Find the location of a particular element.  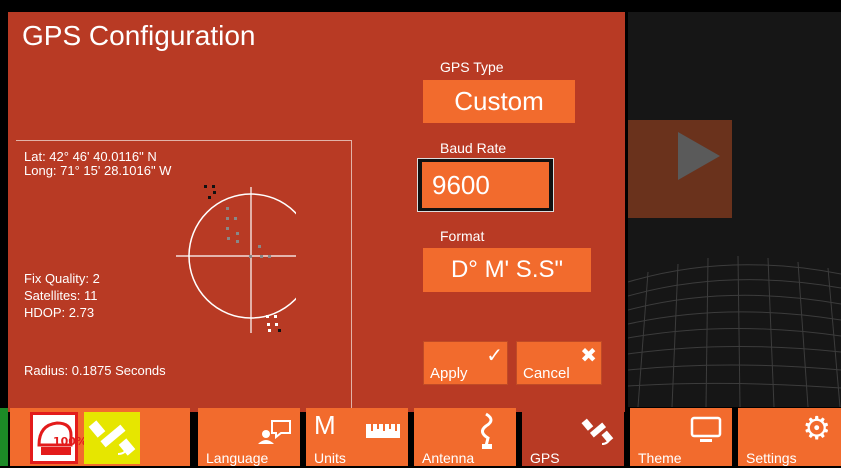

radius-text: Radius: 0.1875 Seconds is located at coordinates (95, 370).